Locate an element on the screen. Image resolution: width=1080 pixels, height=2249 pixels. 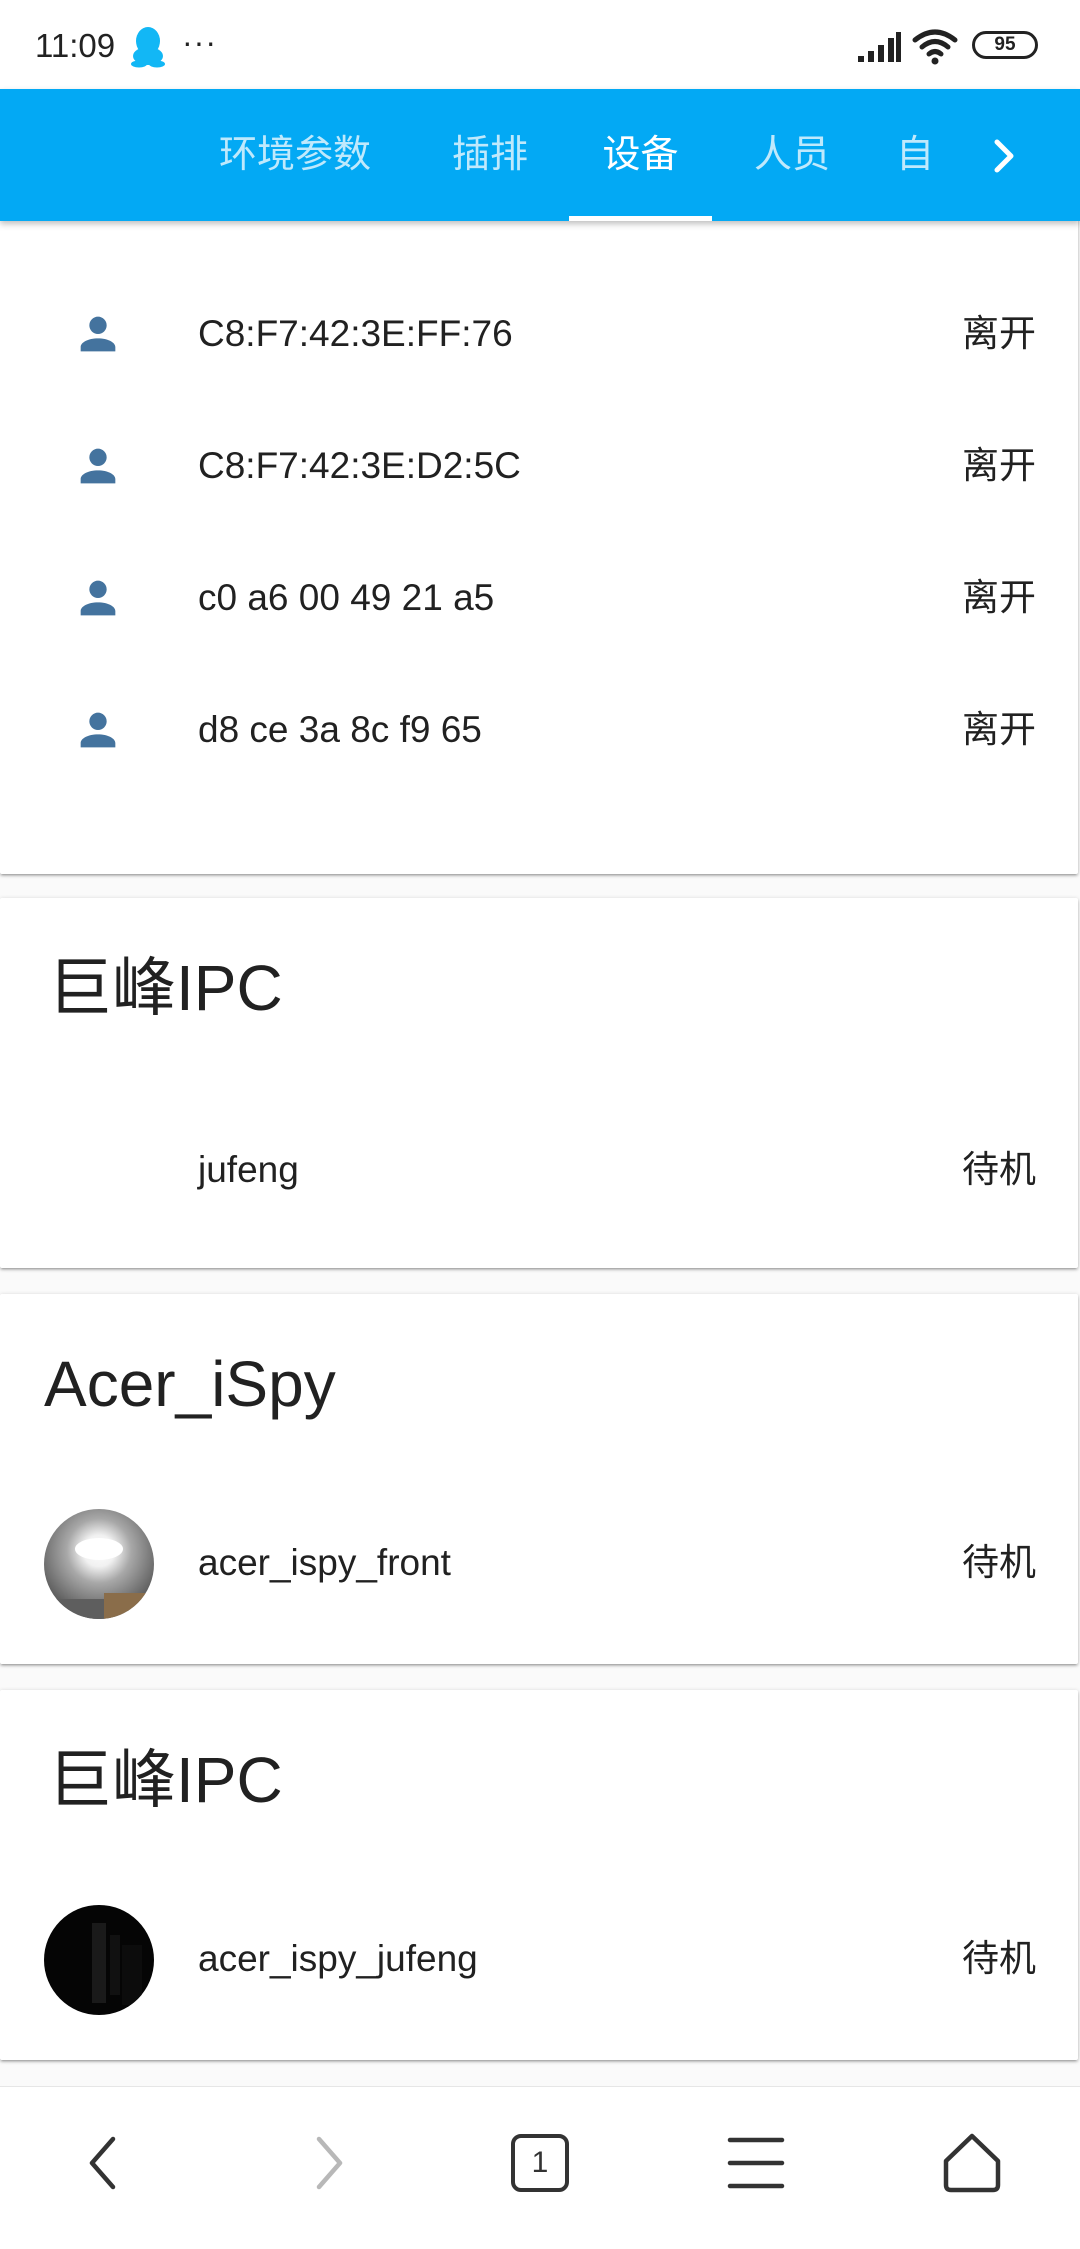
tab-power-strip: 插排 is located at coordinates (490, 155).